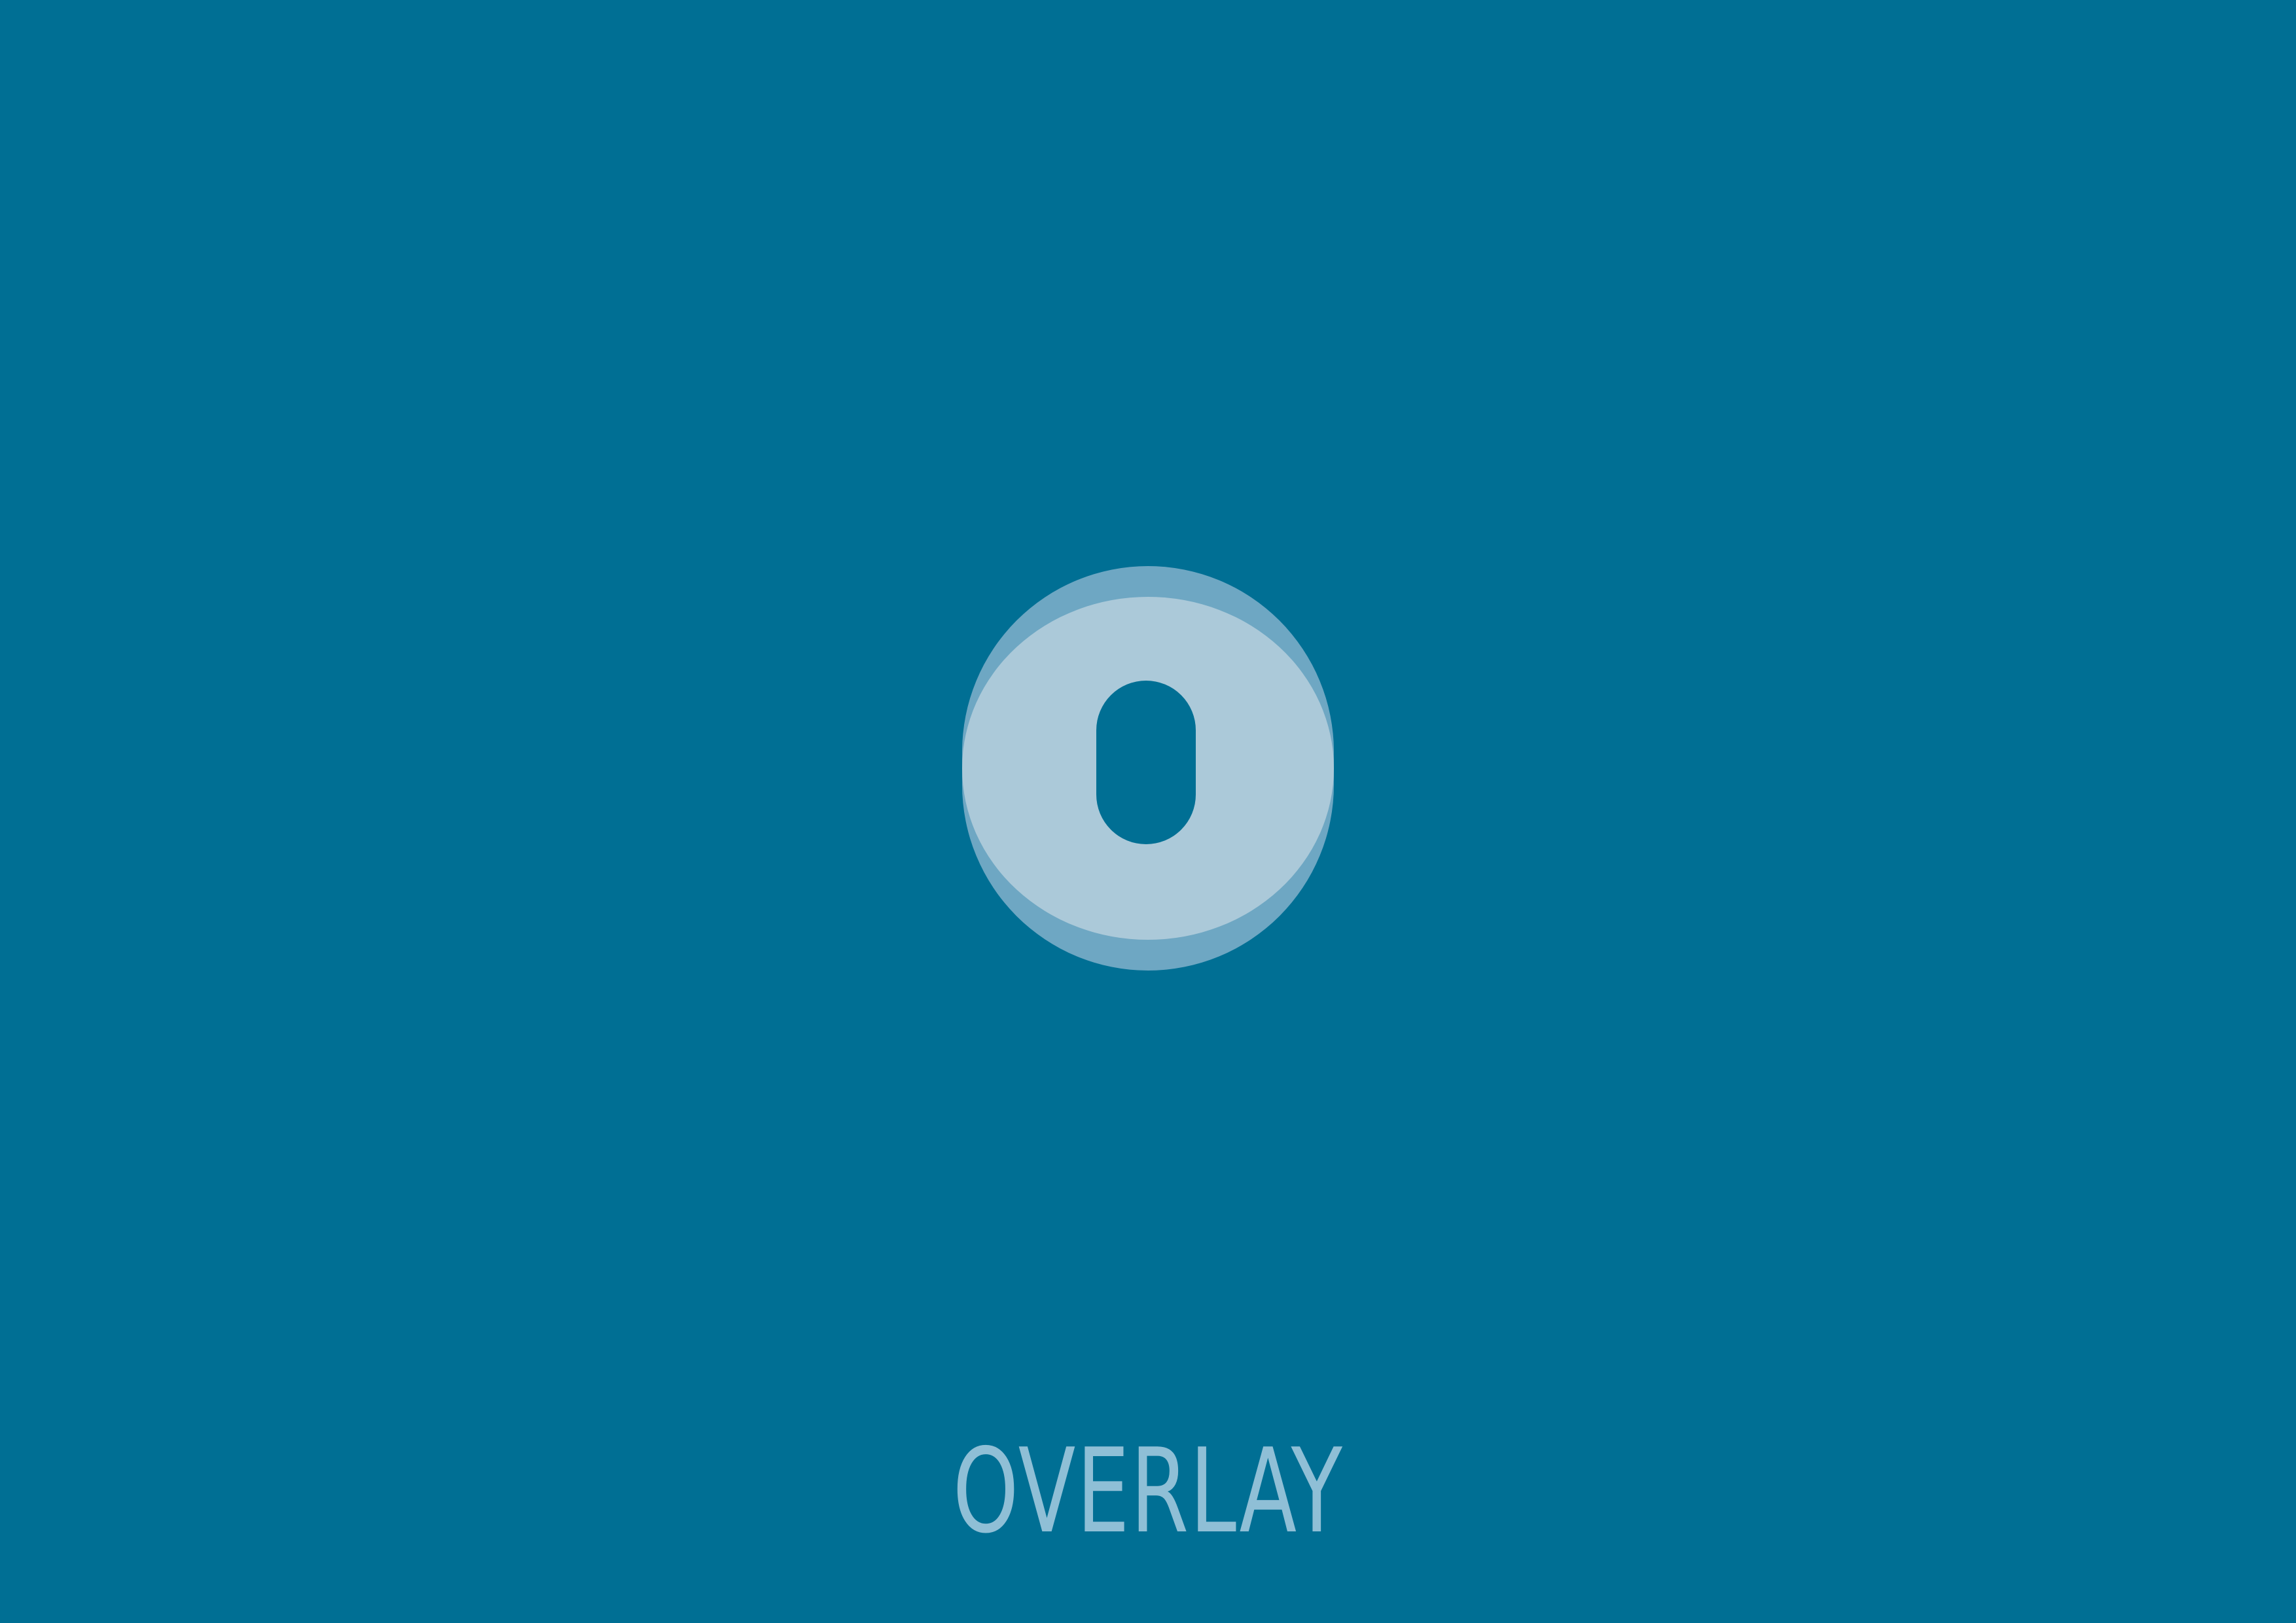  I want to click on overlay-logo-svg, so click(1148, 769).